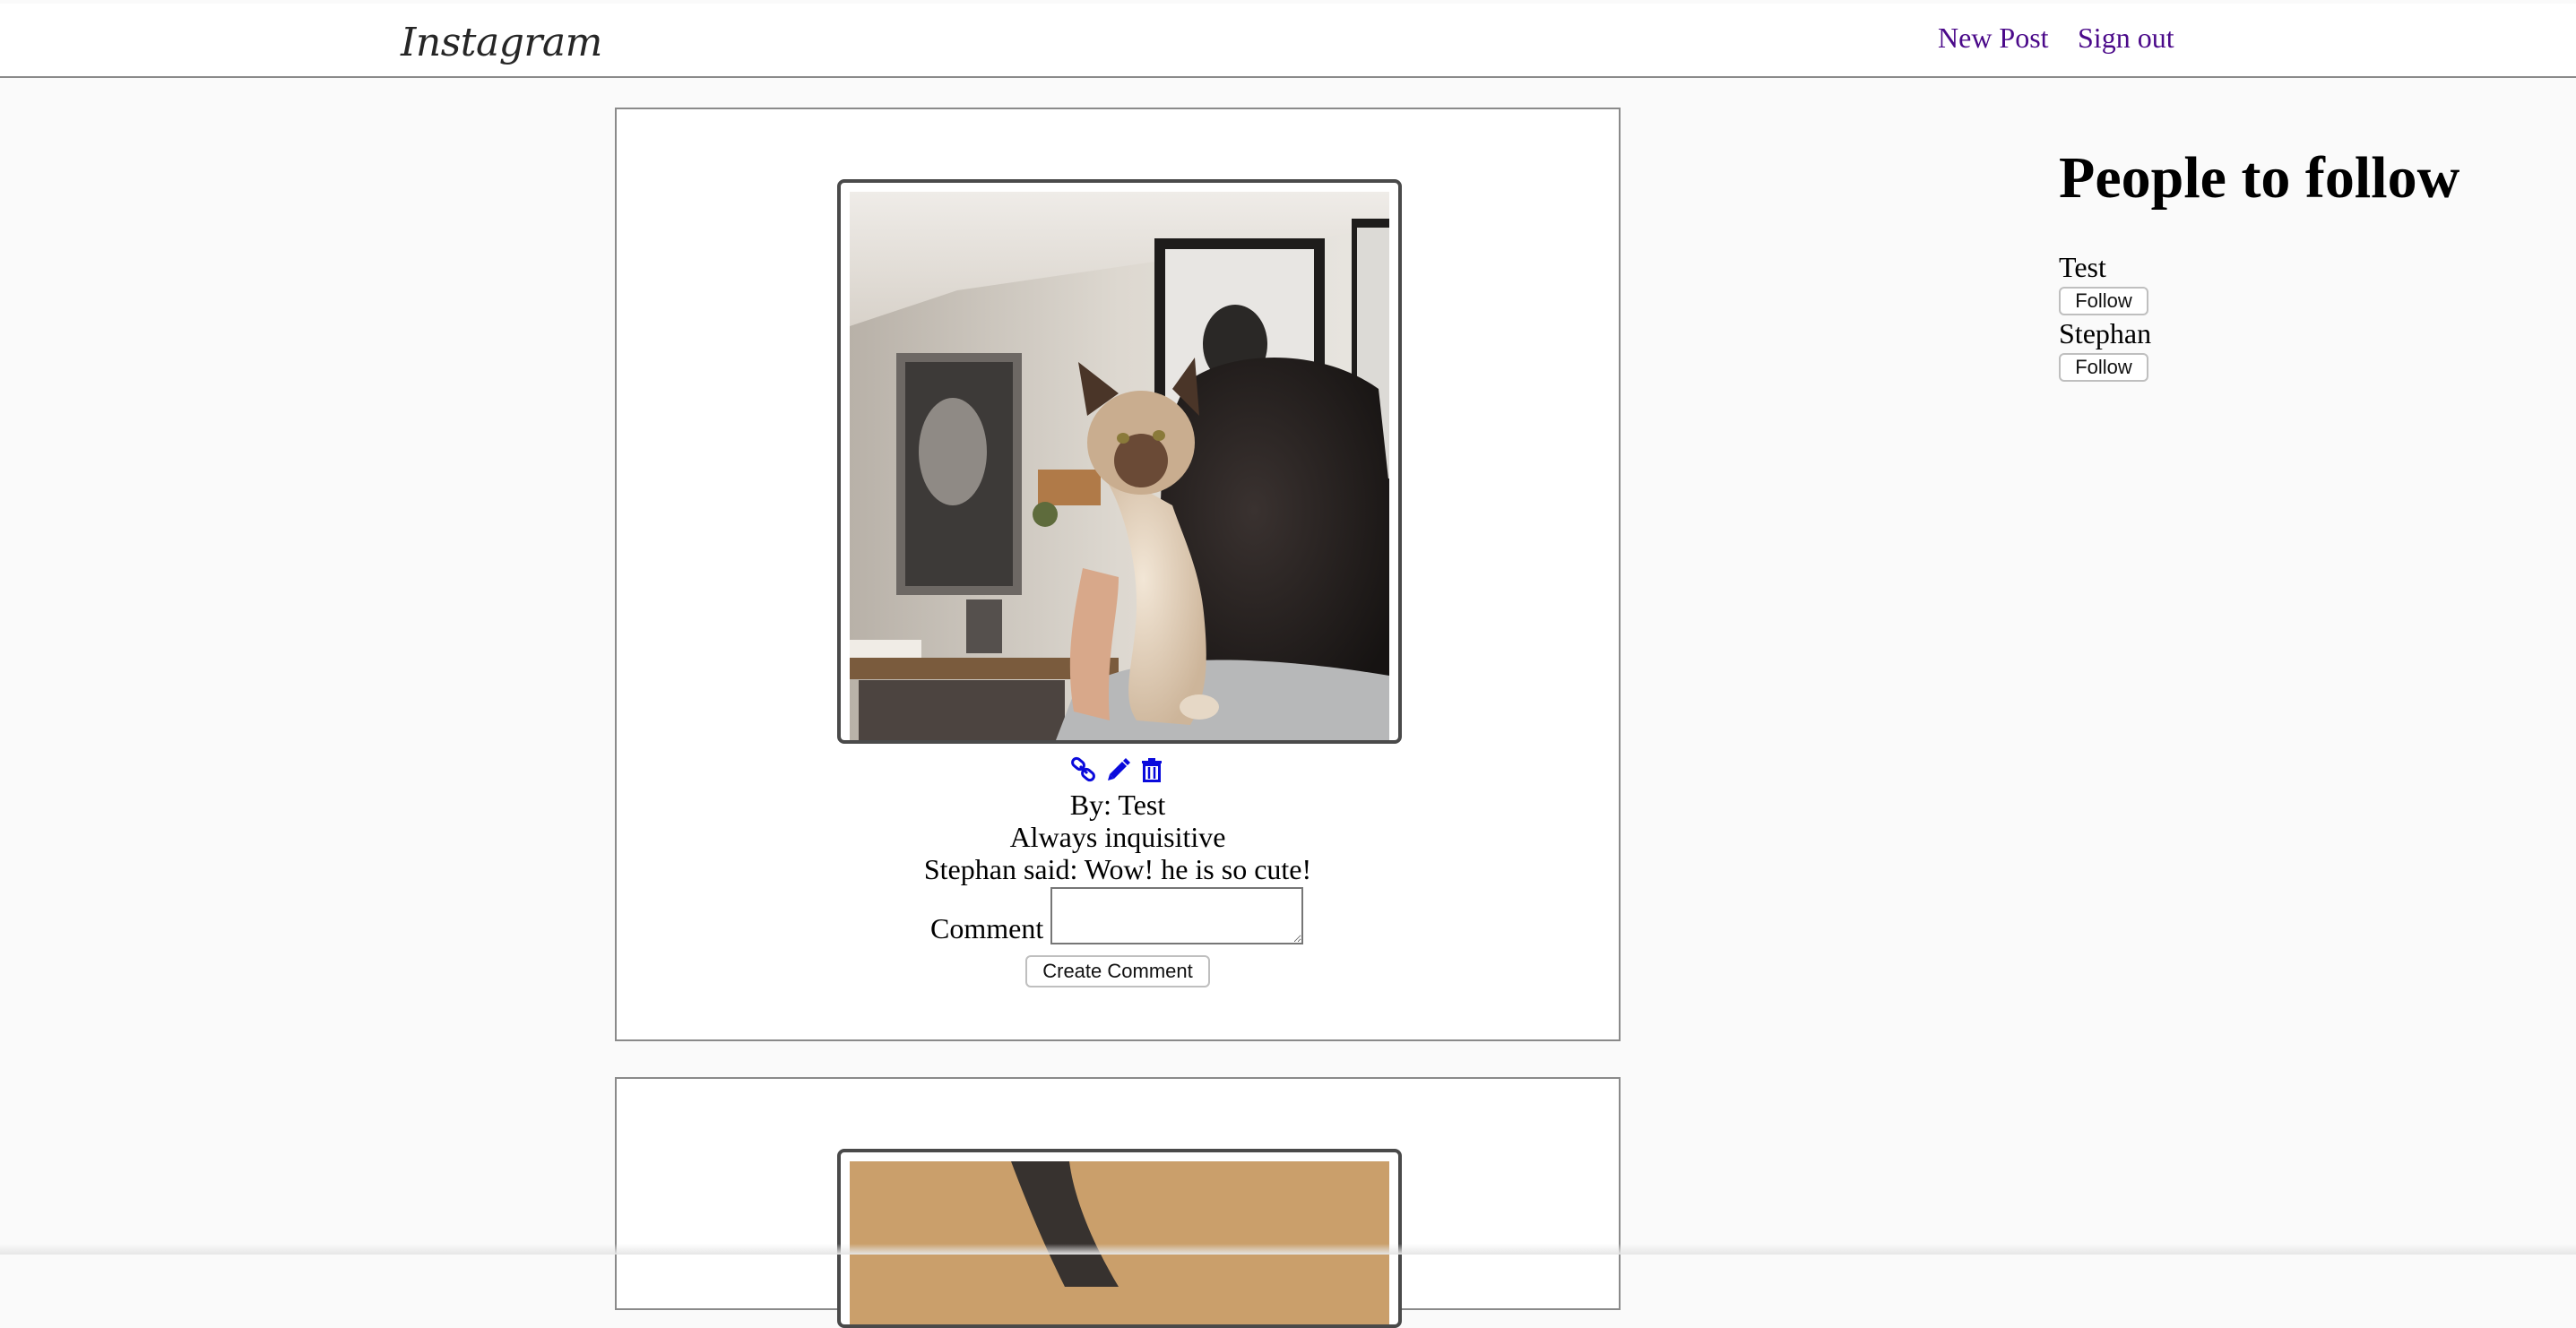  Describe the element at coordinates (1288, 1249) in the screenshot. I see `bottom-edge` at that location.